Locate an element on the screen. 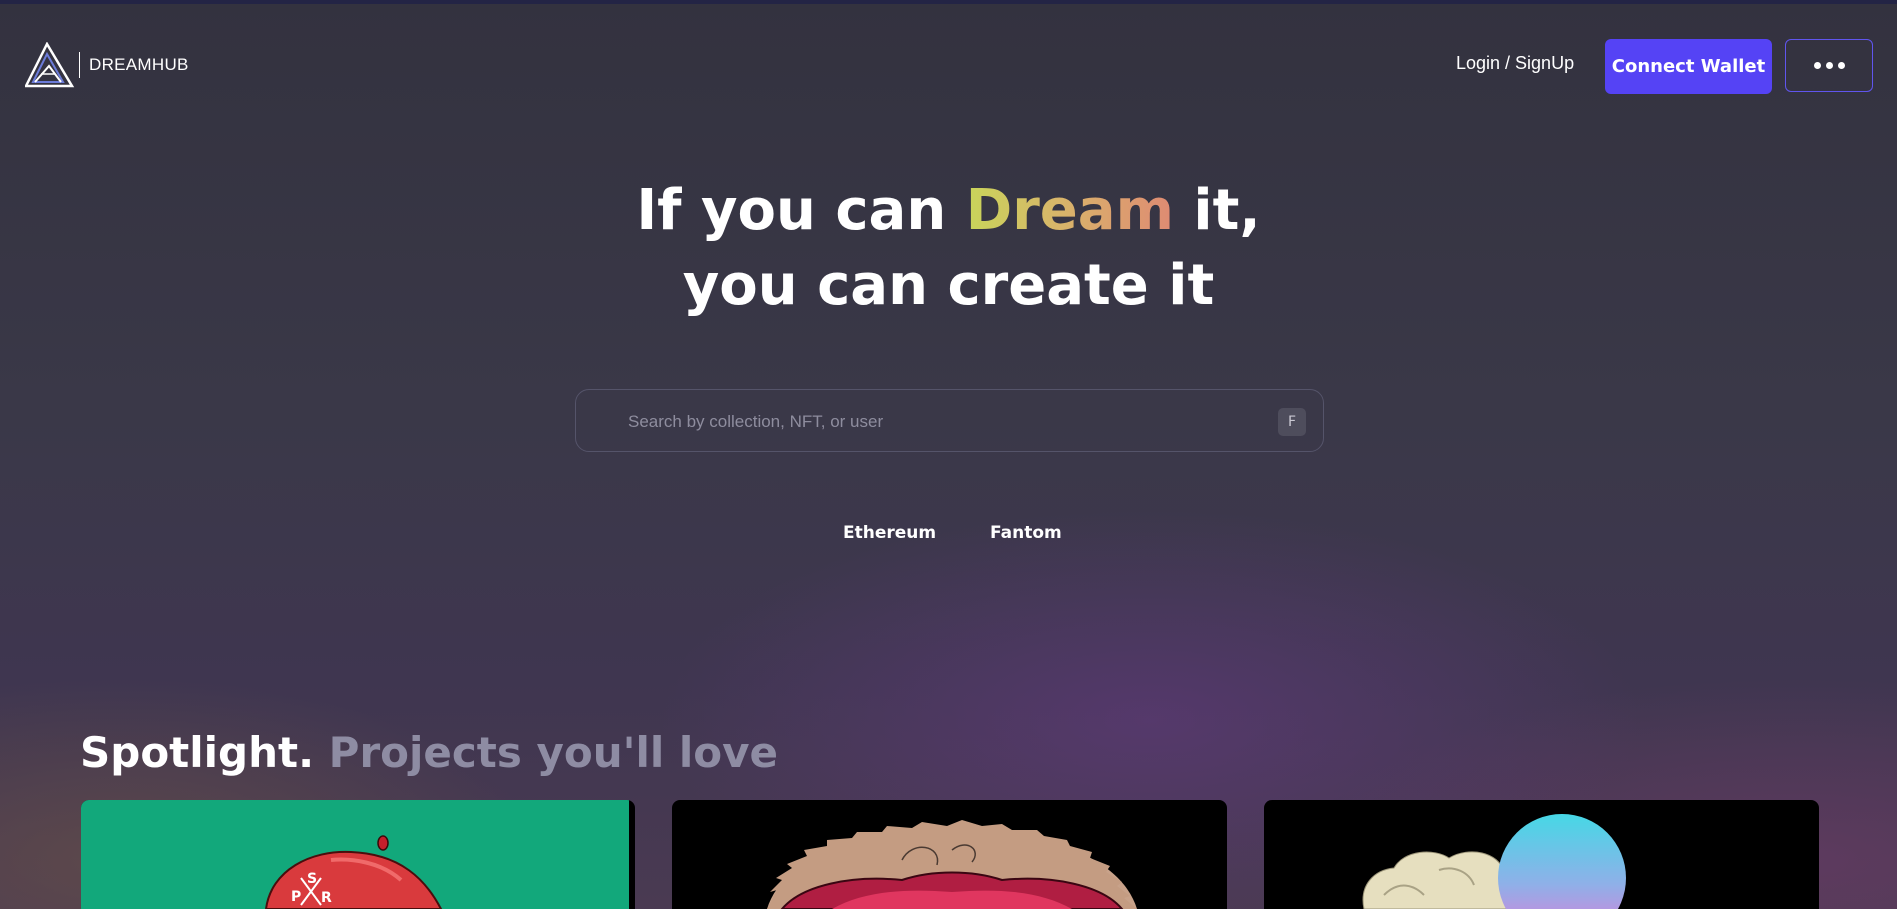 The height and width of the screenshot is (909, 1897). triangle-logo-icon is located at coordinates (50, 65).